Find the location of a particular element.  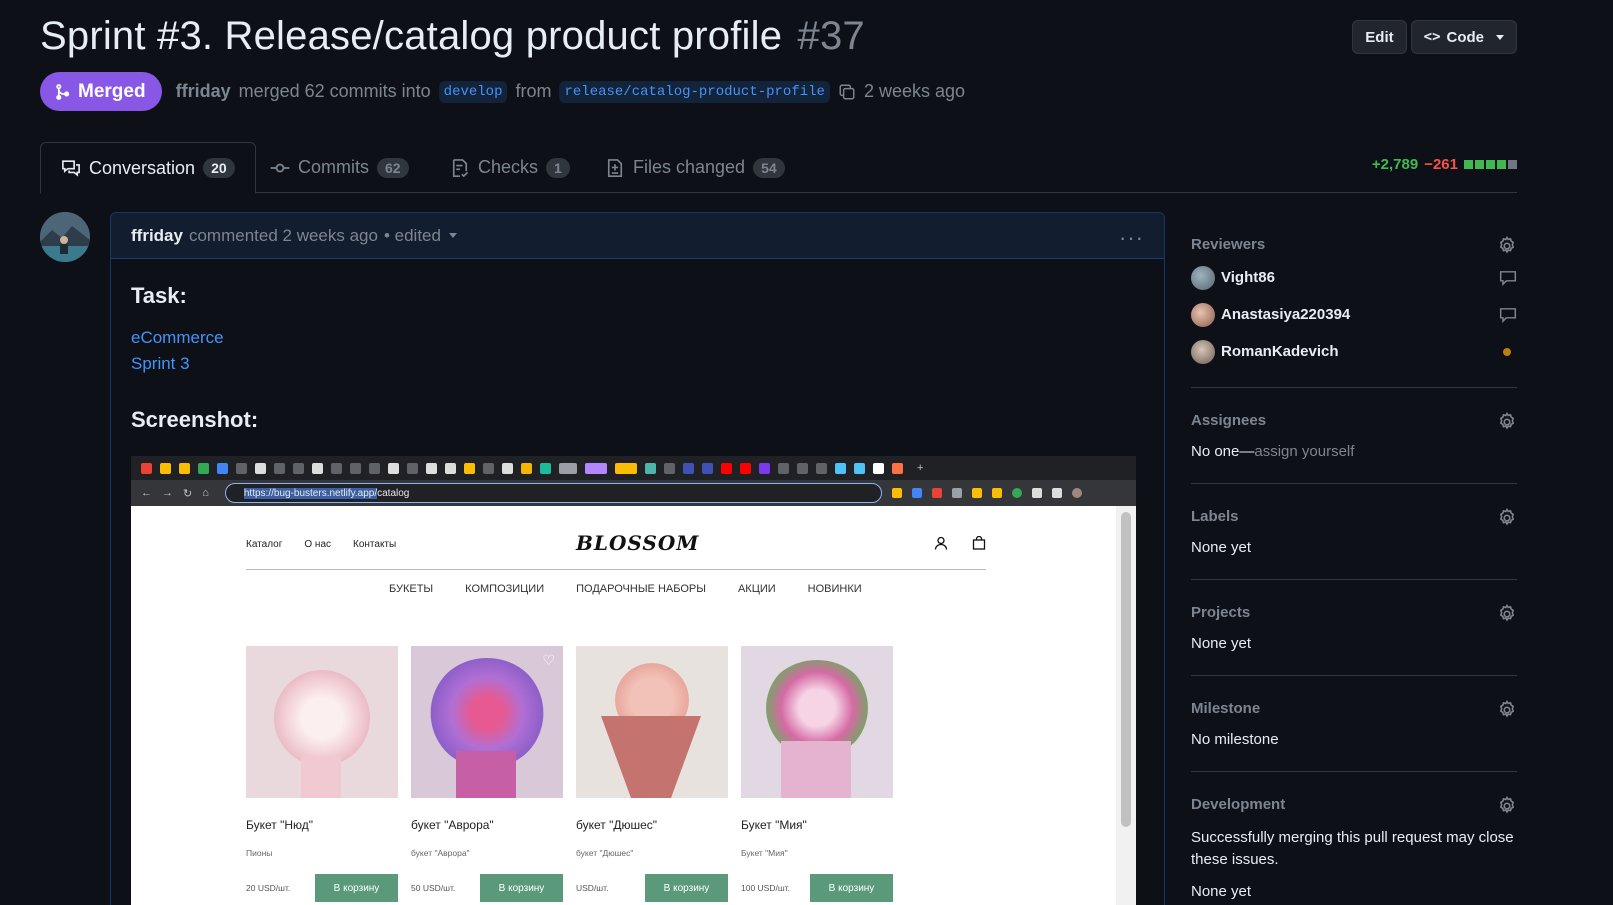

status-badge: Merged is located at coordinates (101, 91).